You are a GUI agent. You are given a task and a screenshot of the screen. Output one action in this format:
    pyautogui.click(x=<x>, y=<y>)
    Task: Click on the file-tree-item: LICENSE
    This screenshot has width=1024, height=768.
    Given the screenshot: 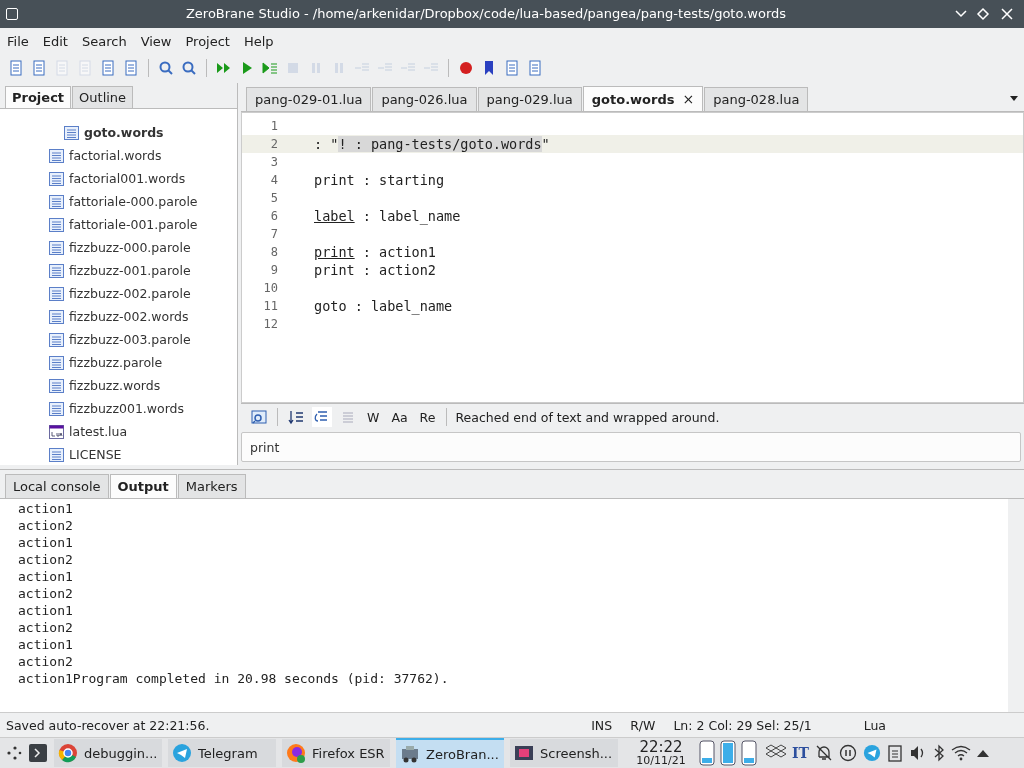 What is the action you would take?
    pyautogui.click(x=95, y=455)
    